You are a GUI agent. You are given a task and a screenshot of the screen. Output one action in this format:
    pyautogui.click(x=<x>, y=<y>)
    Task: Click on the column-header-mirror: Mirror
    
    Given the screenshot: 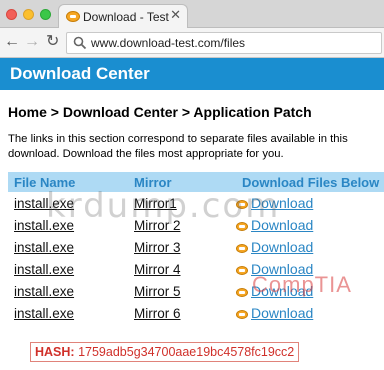 What is the action you would take?
    pyautogui.click(x=182, y=182)
    